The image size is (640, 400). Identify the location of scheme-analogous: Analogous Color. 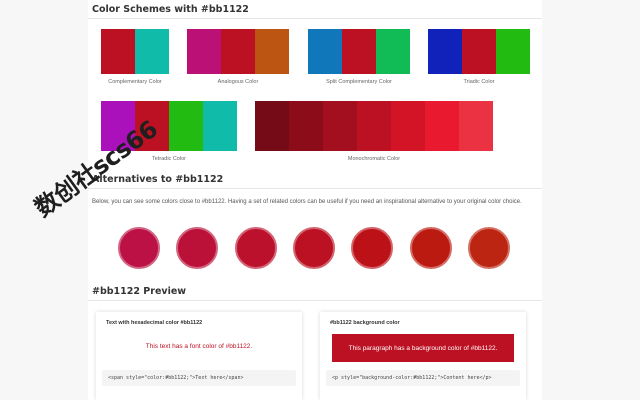
(238, 57).